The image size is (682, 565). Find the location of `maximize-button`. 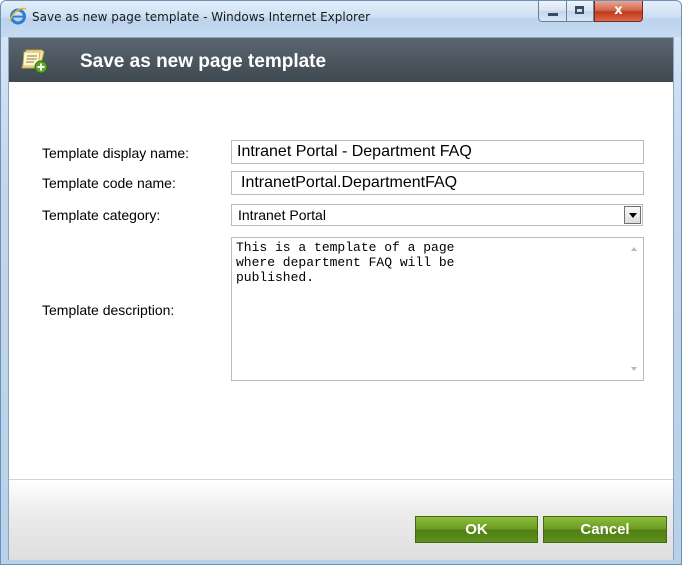

maximize-button is located at coordinates (580, 11).